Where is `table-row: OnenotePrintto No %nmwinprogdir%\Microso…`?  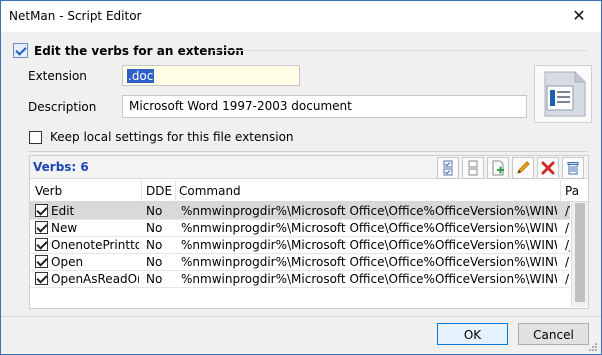
table-row: OnenotePrintto No %nmwinprogdir%\Microso… is located at coordinates (300, 245).